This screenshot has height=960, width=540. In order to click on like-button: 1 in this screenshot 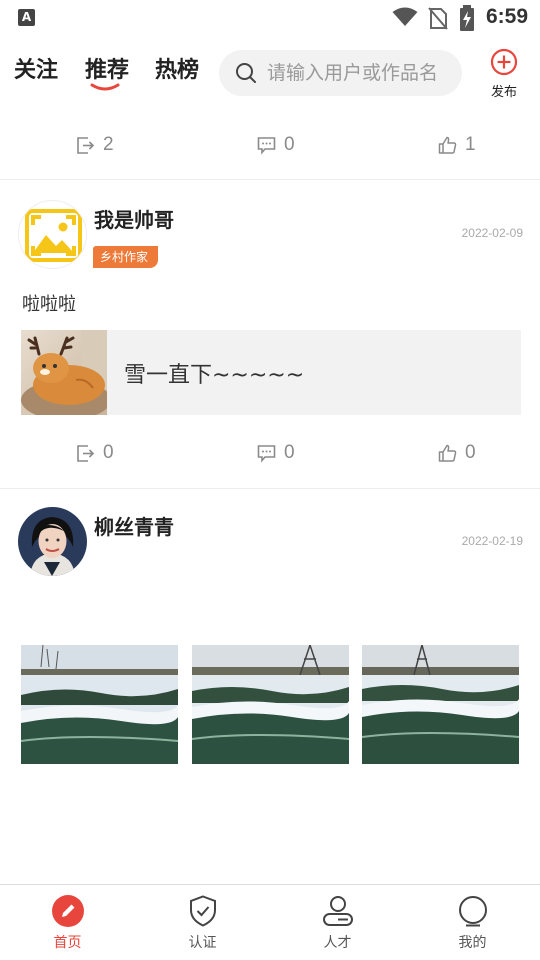, I will do `click(457, 145)`.